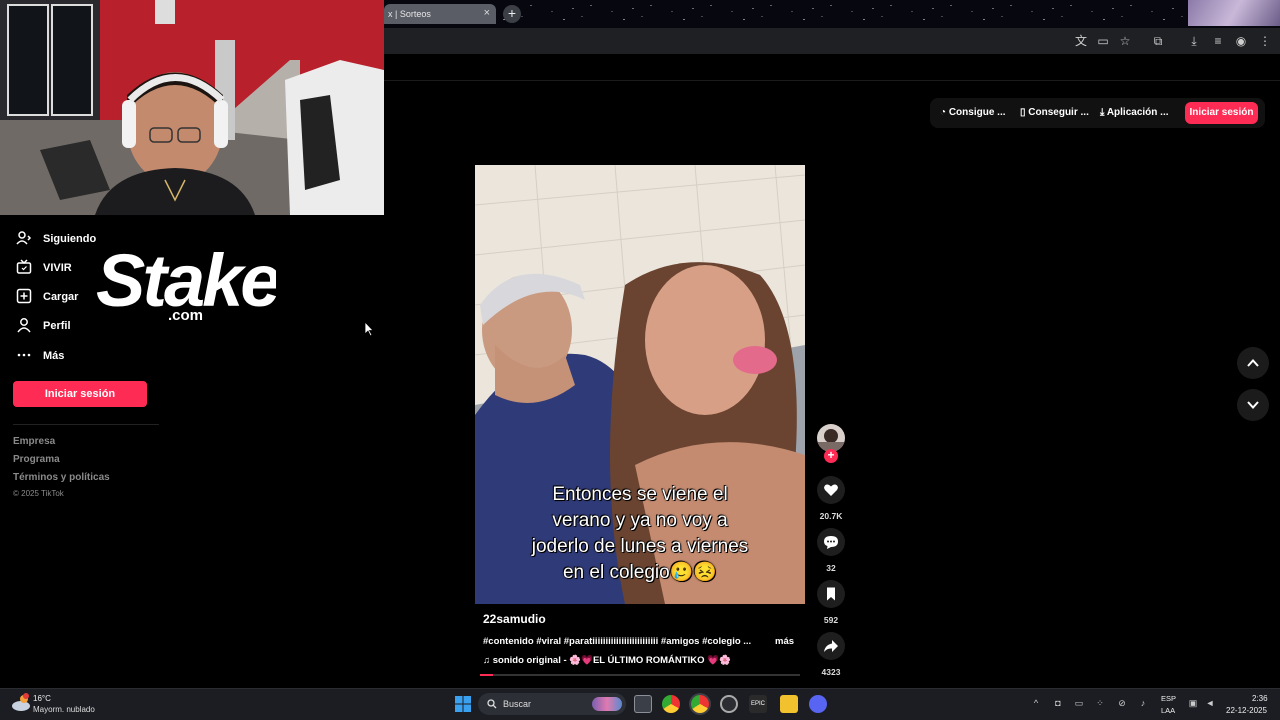  Describe the element at coordinates (643, 704) in the screenshot. I see `task-view-icon` at that location.